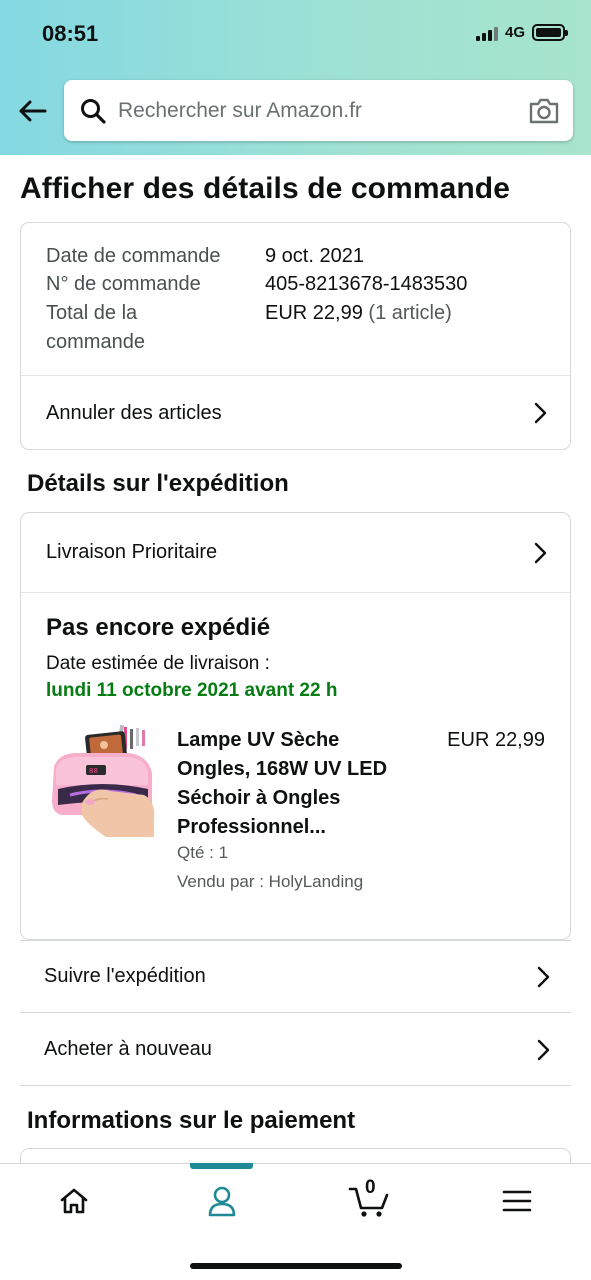  Describe the element at coordinates (366, 284) in the screenshot. I see `order-number-value: 405-8213678-1483530` at that location.